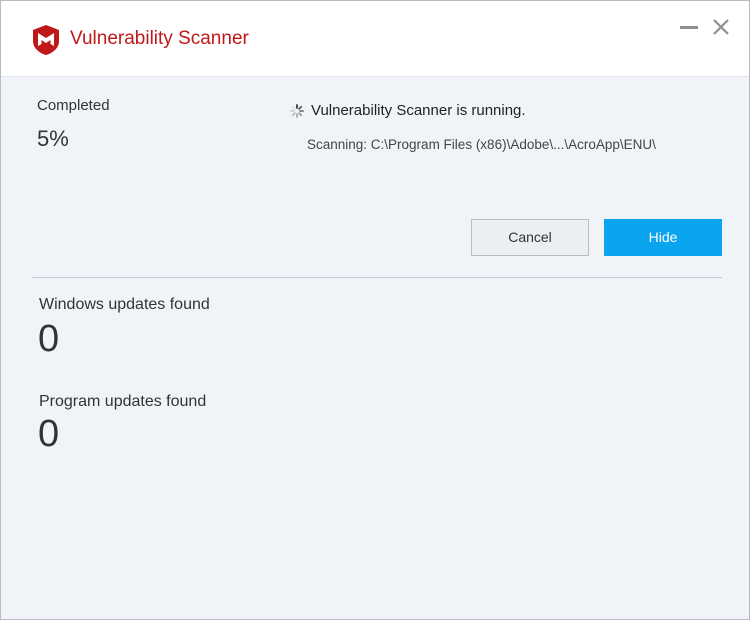  I want to click on minimize-icon, so click(689, 27).